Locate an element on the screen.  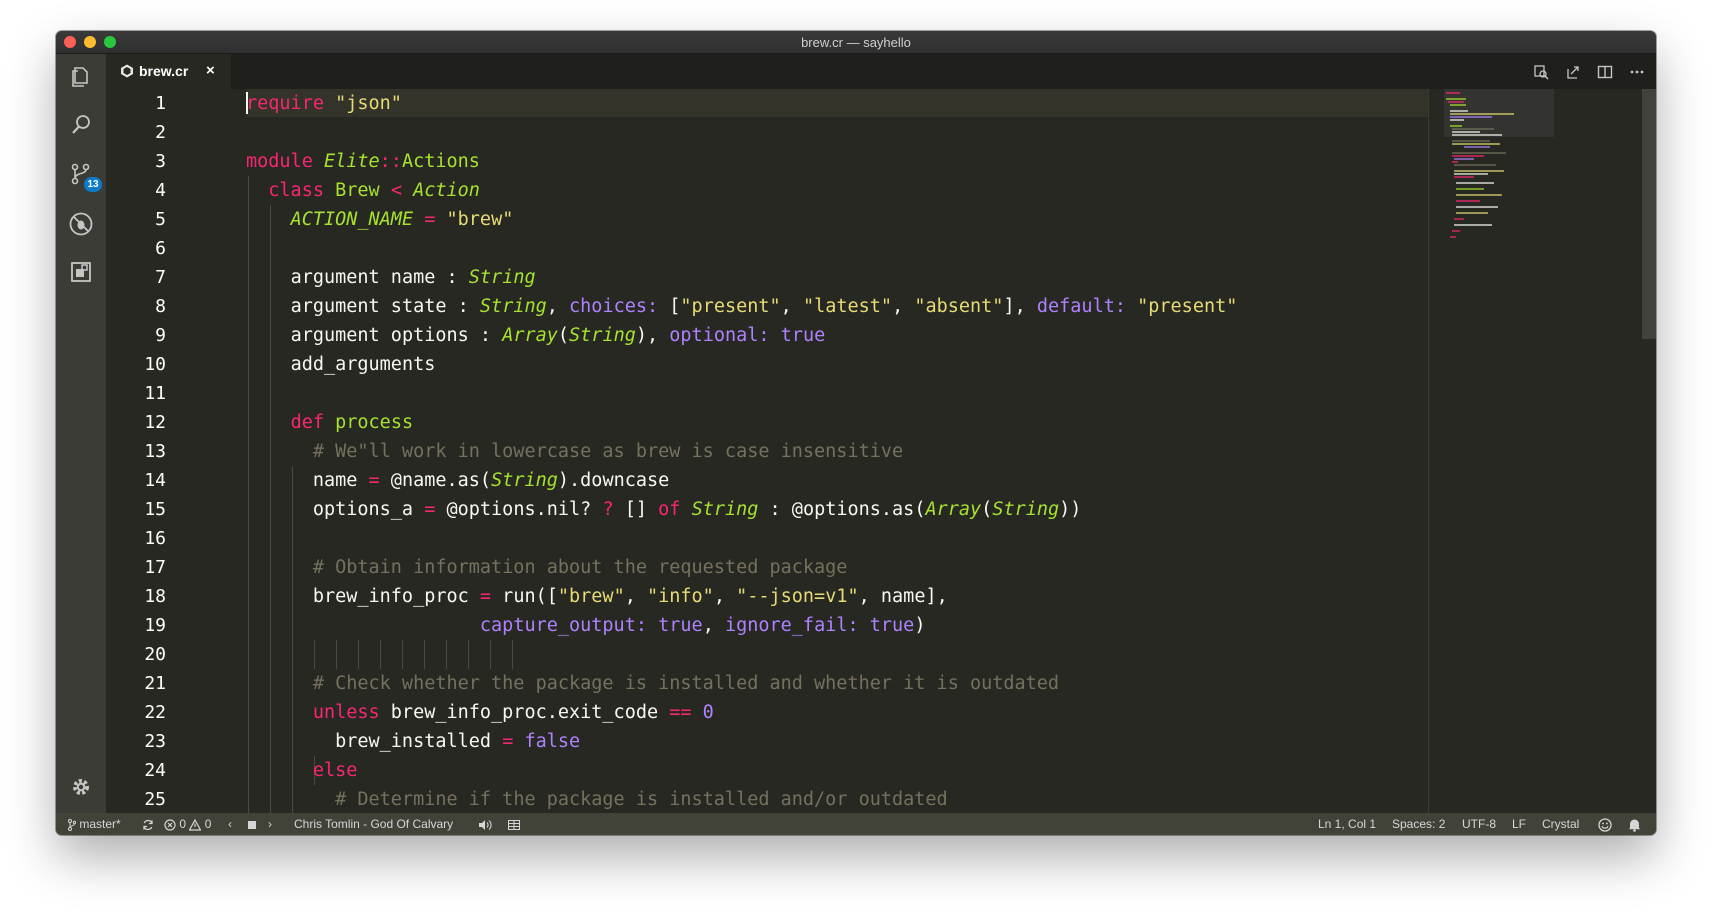
code-token: Actions is located at coordinates (440, 161).